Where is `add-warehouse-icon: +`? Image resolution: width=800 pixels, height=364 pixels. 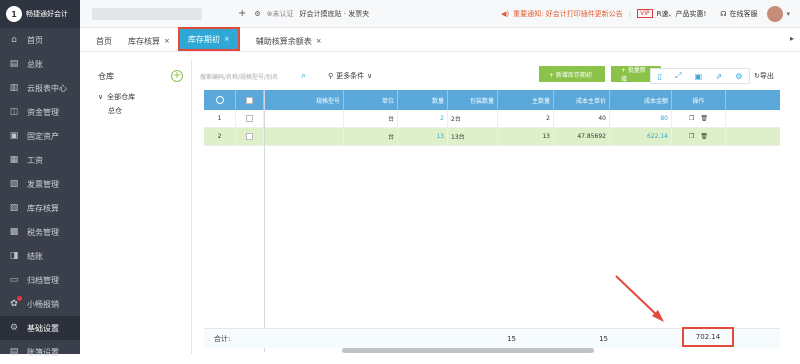
add-warehouse-icon: + is located at coordinates (177, 76).